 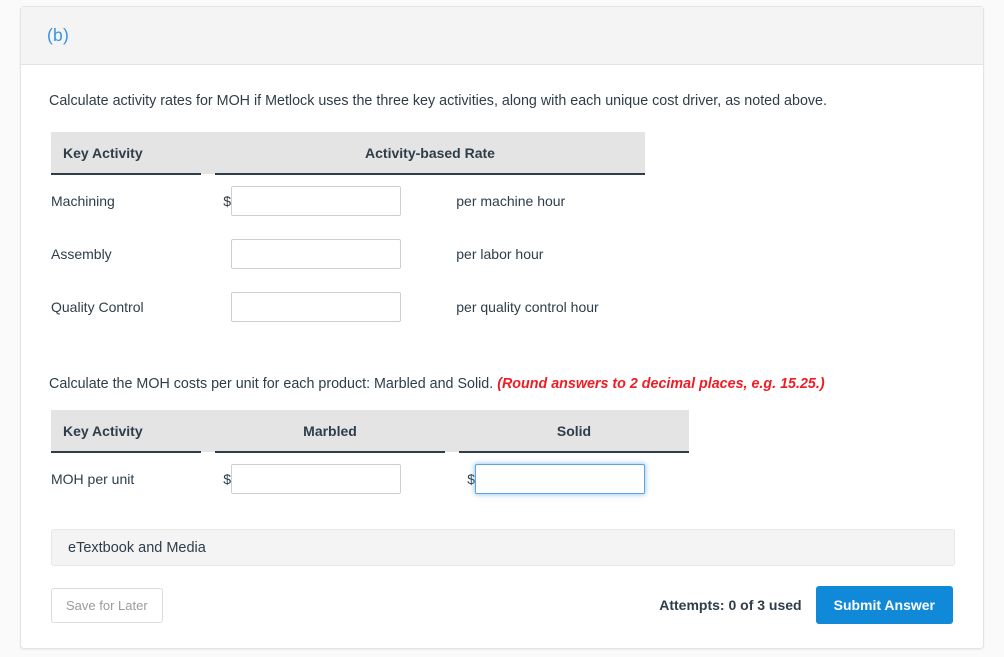 I want to click on quality-control-rate-input, so click(x=316, y=307).